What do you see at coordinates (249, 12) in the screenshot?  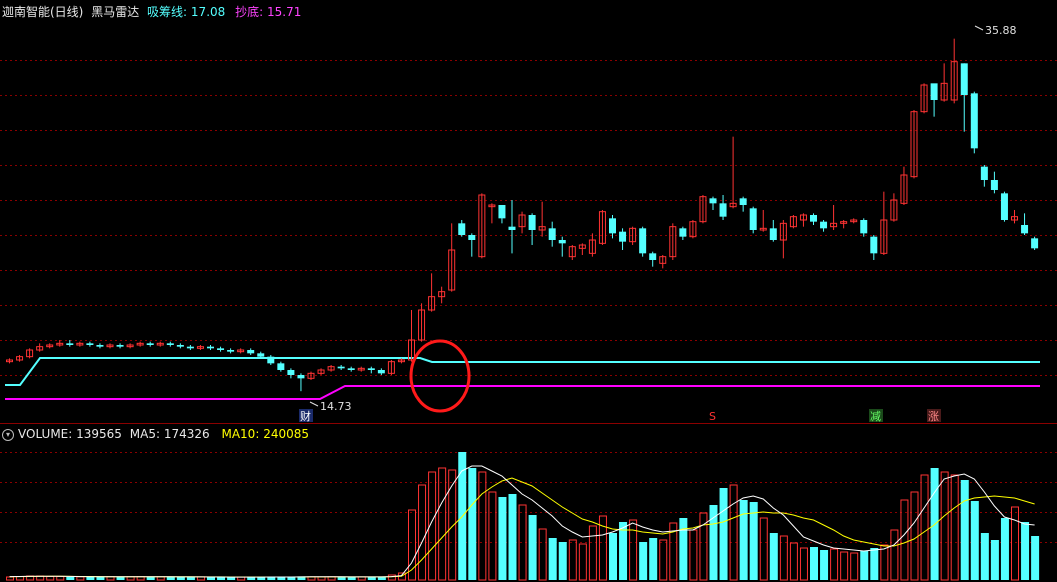 I see `bottom-label-text: 抄底:` at bounding box center [249, 12].